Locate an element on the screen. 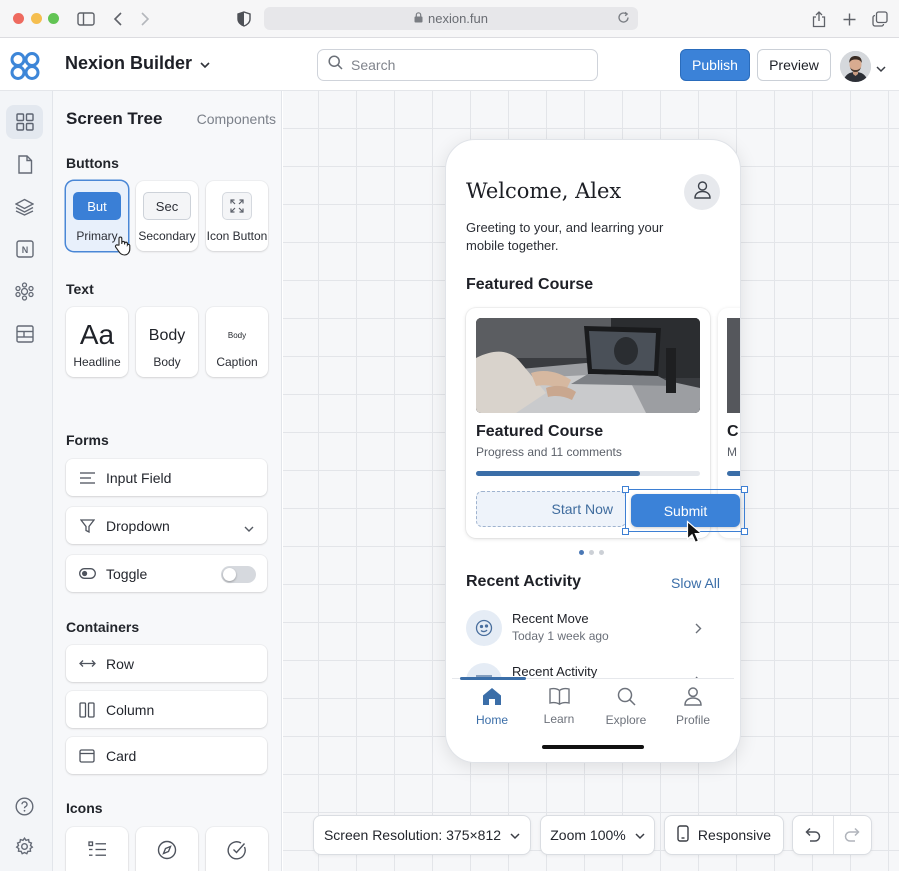 Image resolution: width=899 pixels, height=871 pixels. icon-tile-compass is located at coordinates (167, 849).